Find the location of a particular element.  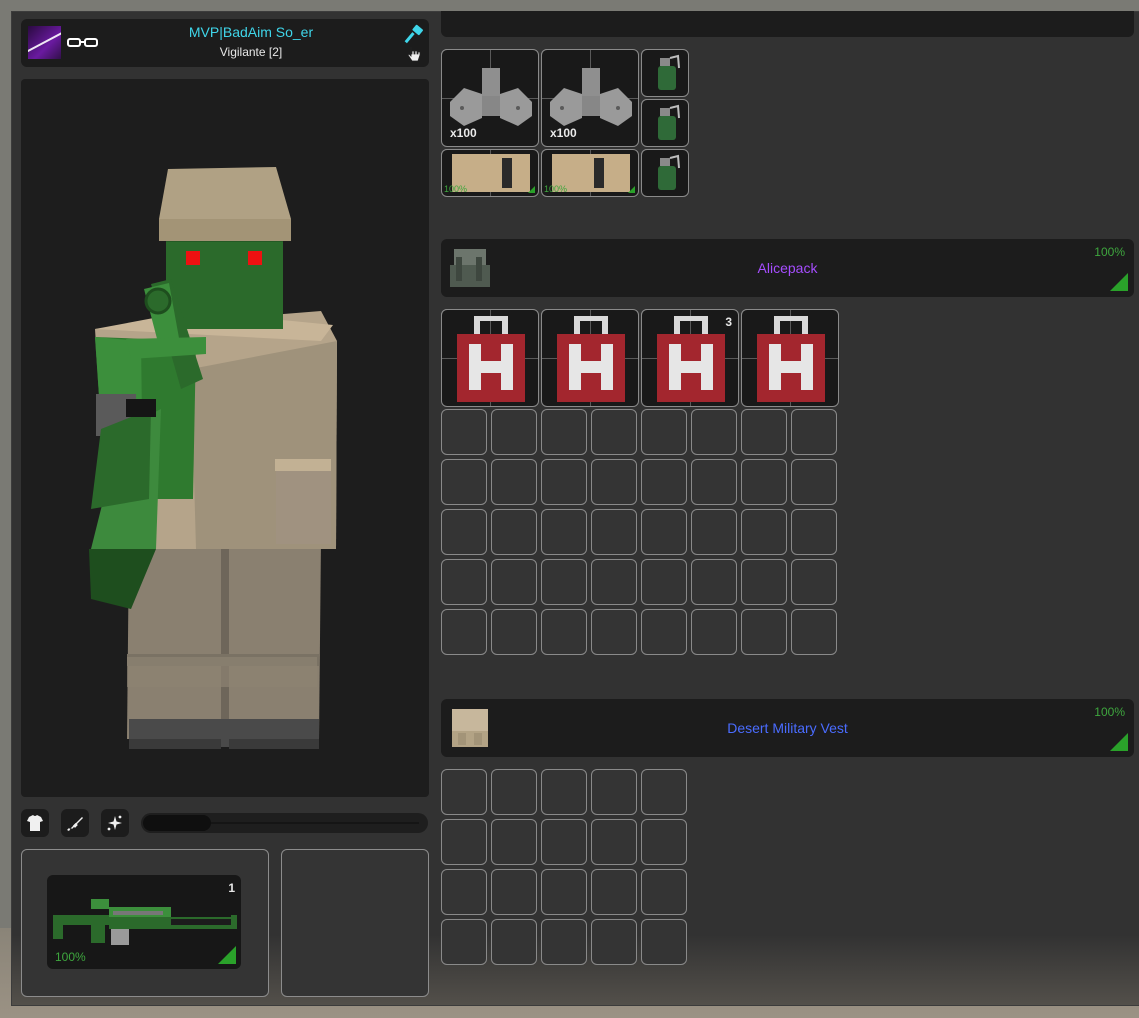

vest-header: Desert Military Vest 100% is located at coordinates (787, 728).